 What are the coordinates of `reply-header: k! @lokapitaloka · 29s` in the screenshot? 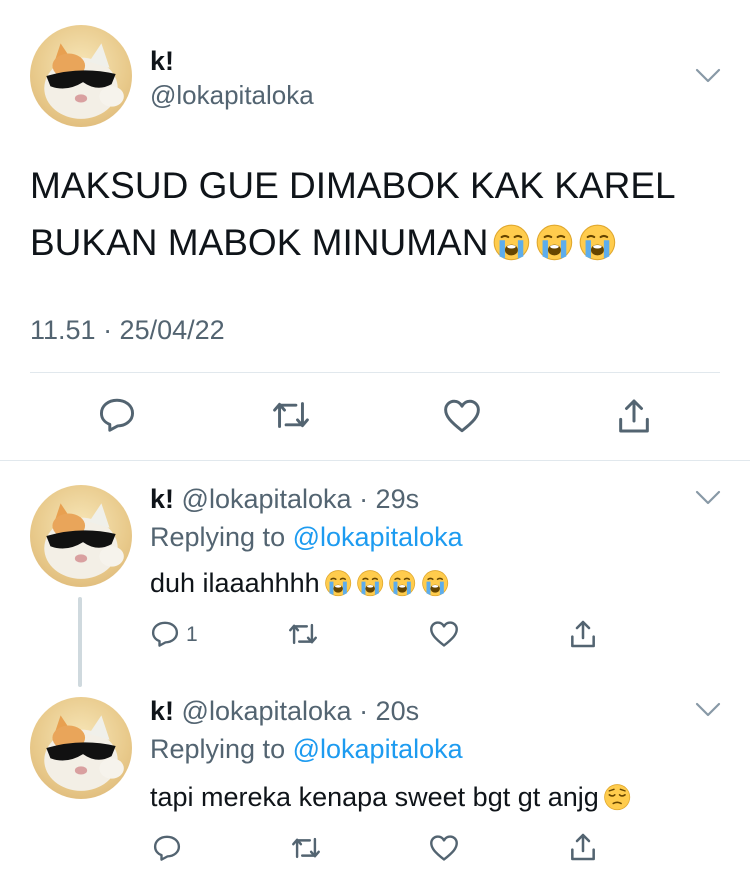 It's located at (284, 499).